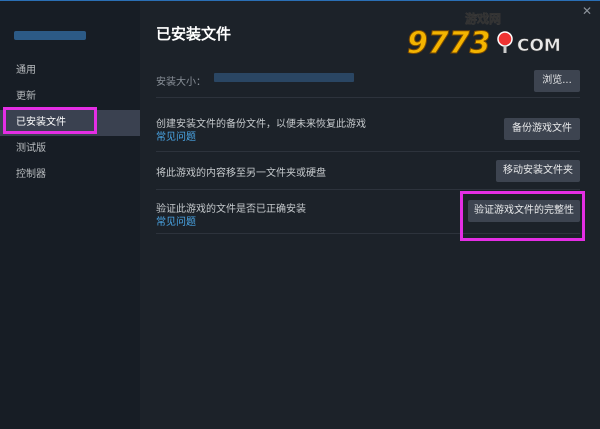  I want to click on sidebar-item-installed-files: 已安装文件, so click(70, 123).